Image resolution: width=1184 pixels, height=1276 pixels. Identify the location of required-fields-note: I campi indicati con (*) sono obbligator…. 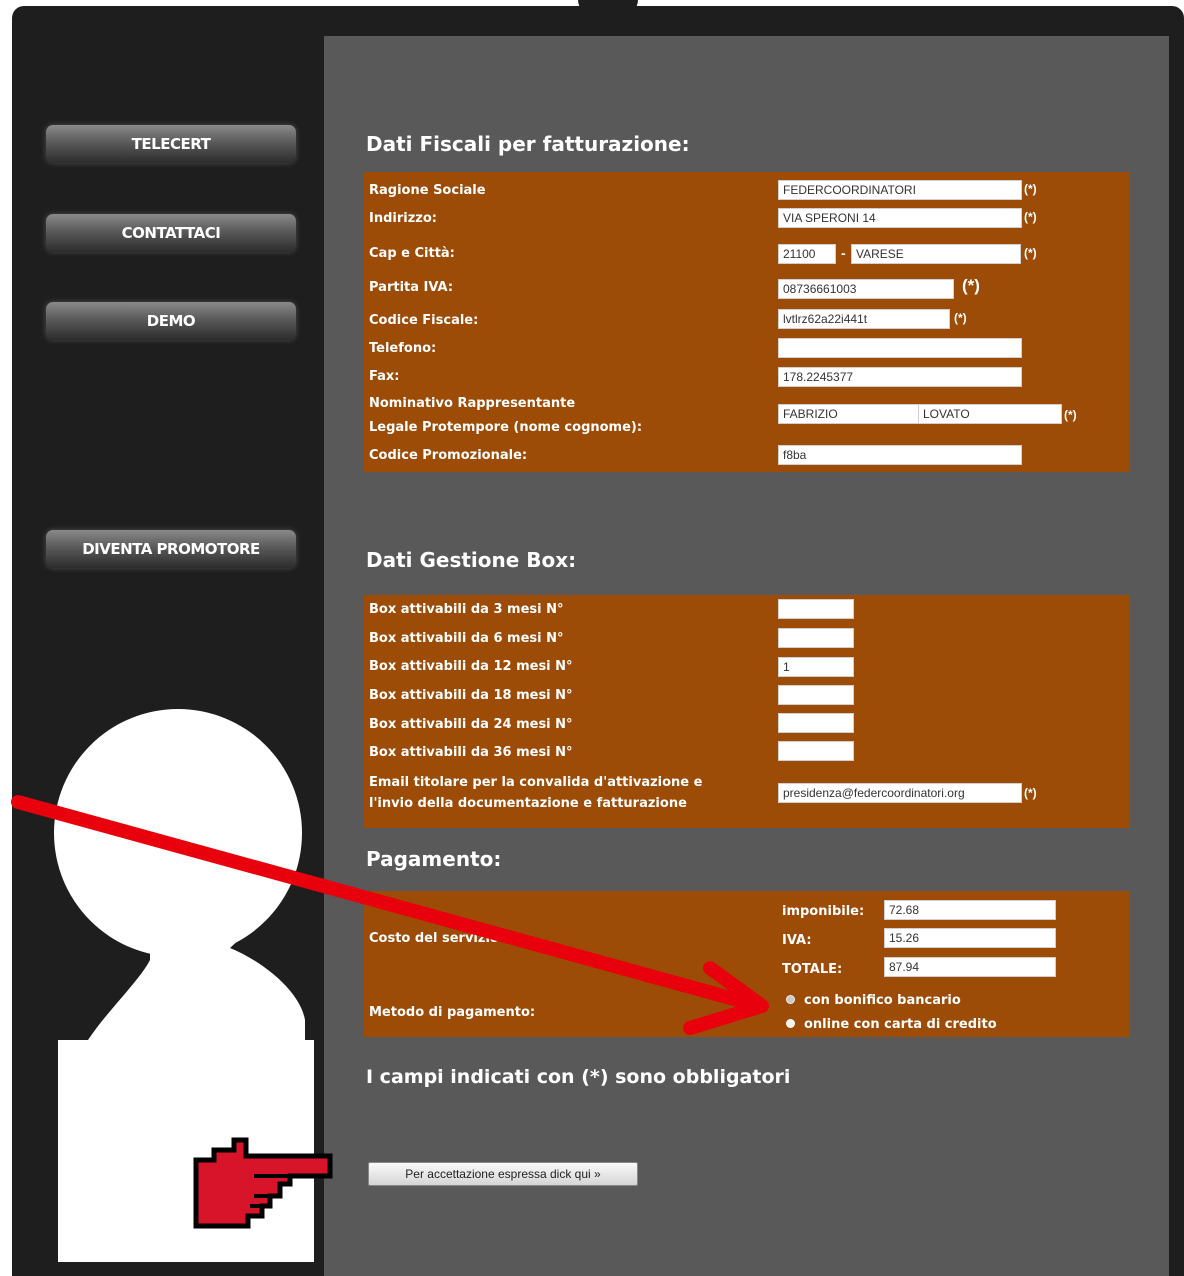
(578, 1077).